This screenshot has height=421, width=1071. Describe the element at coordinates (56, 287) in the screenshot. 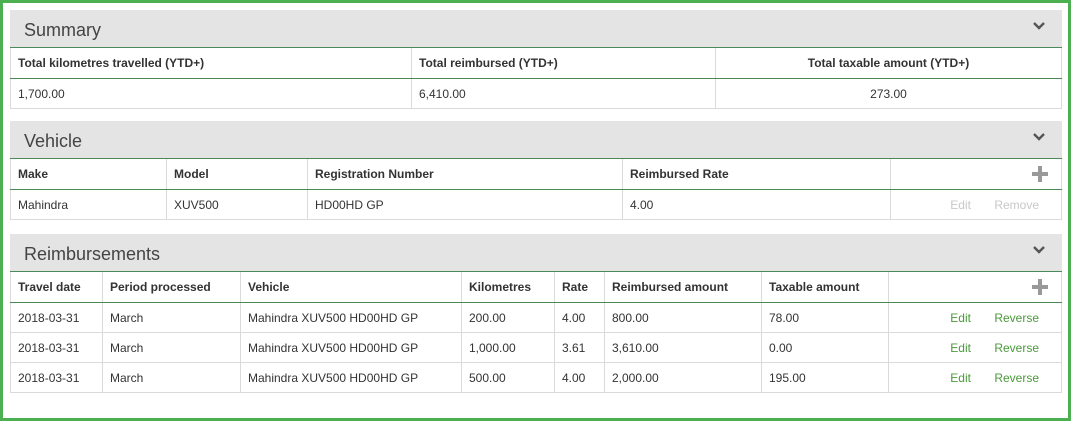

I see `column-header: Travel date` at that location.